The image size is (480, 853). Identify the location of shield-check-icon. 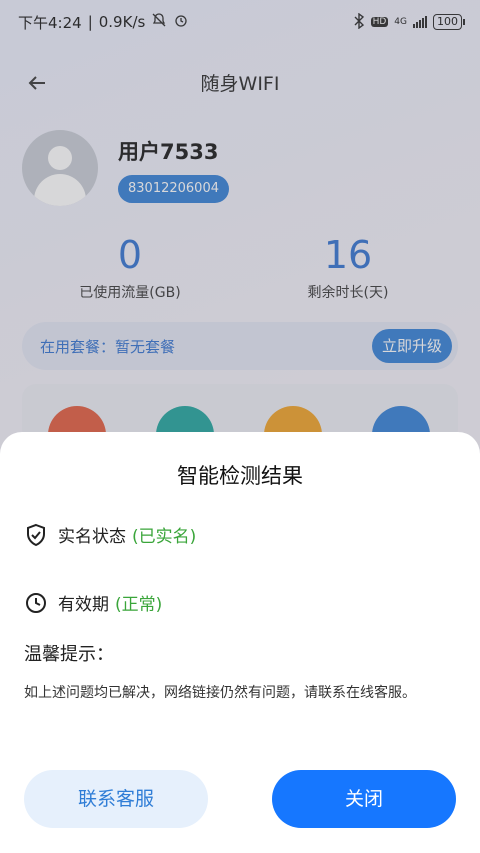
(36, 534).